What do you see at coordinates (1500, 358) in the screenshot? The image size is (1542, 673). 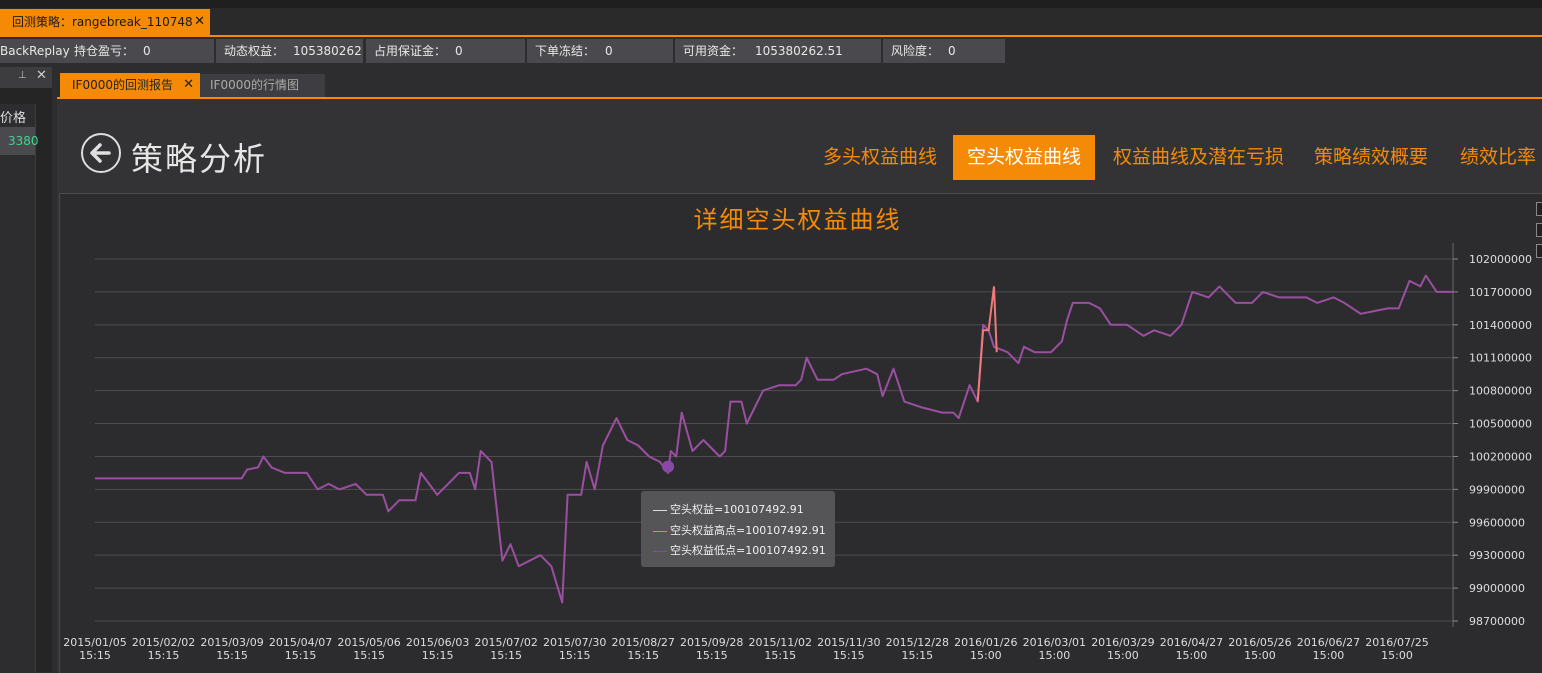 I see `y-tick-label: 101100000` at bounding box center [1500, 358].